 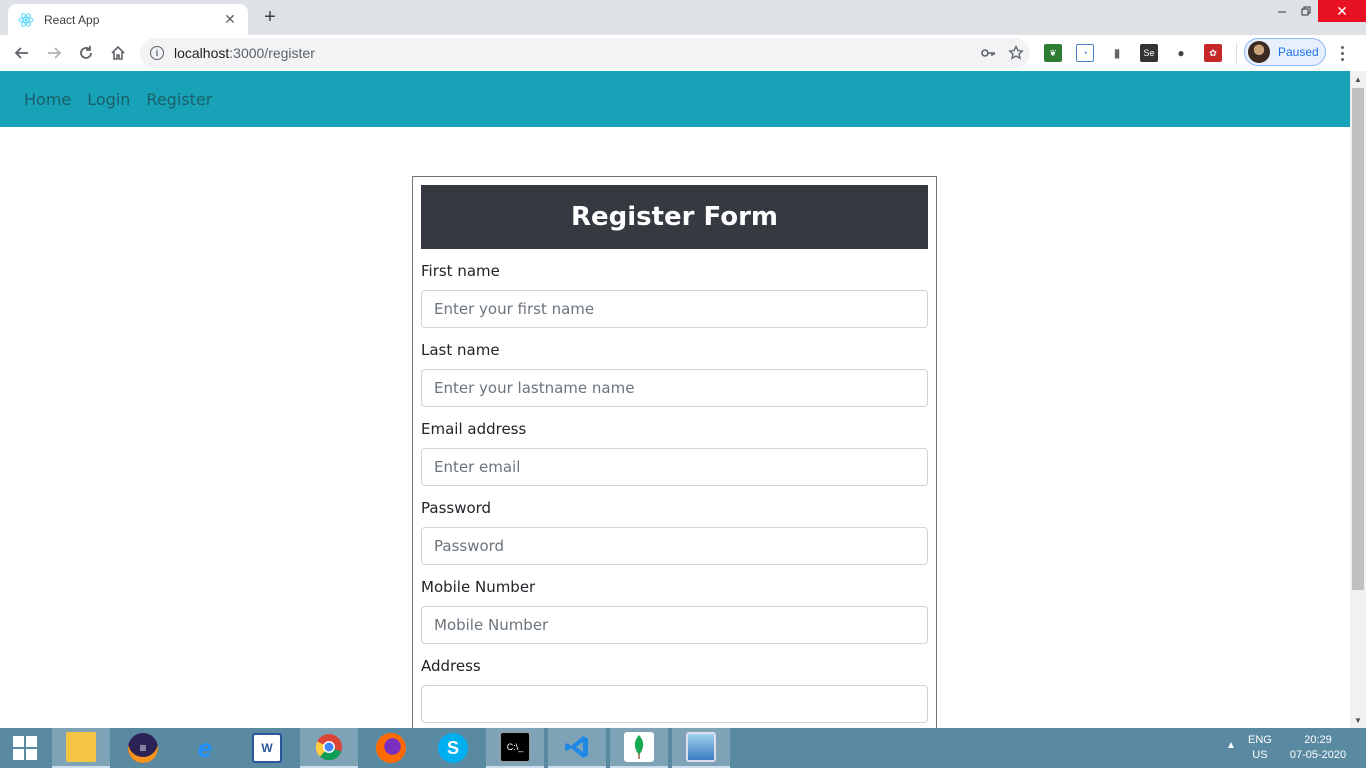 What do you see at coordinates (22, 53) in the screenshot?
I see `back-arrow-icon` at bounding box center [22, 53].